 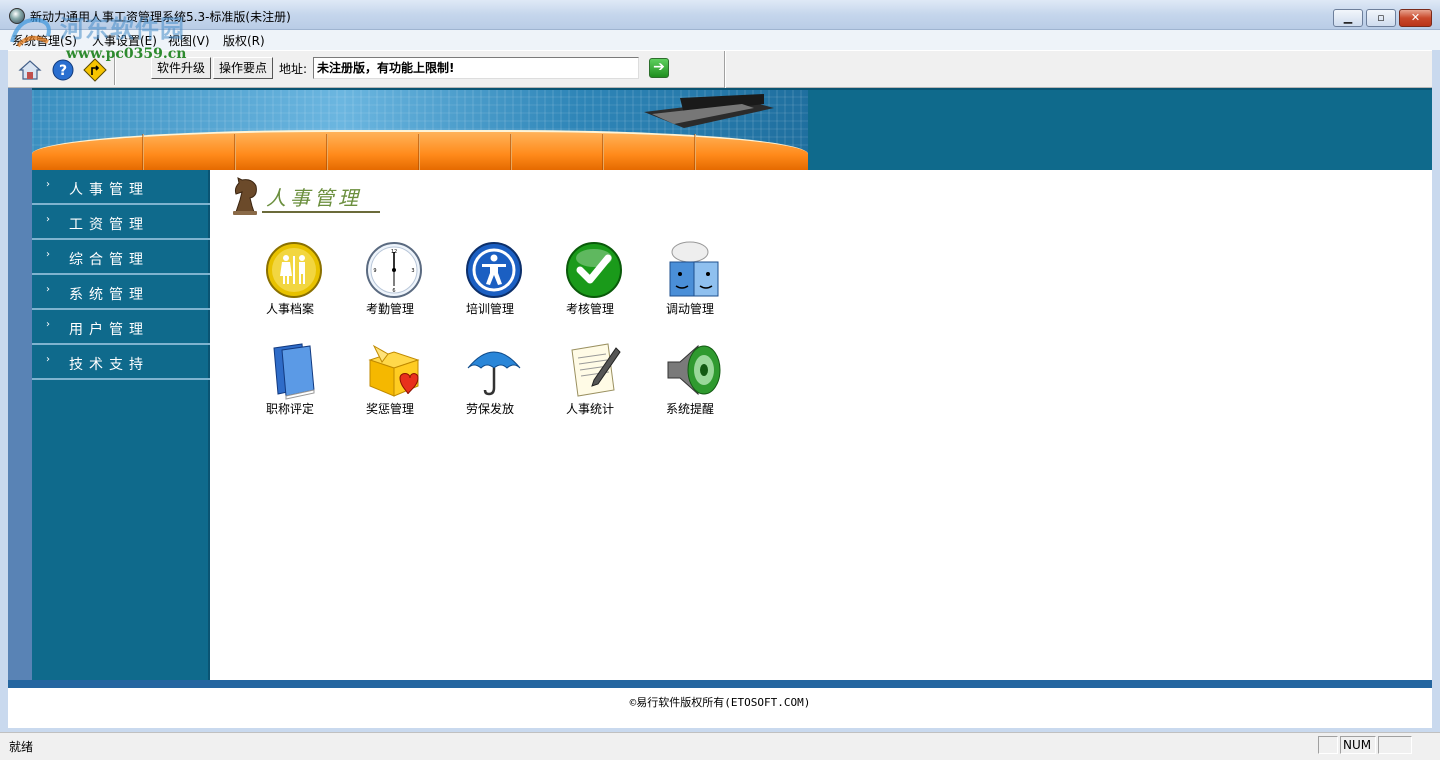 What do you see at coordinates (720, 40) in the screenshot?
I see `menu-bar: 系统管理(S) 人事设置(E) 视图(V) 版权(R)` at bounding box center [720, 40].